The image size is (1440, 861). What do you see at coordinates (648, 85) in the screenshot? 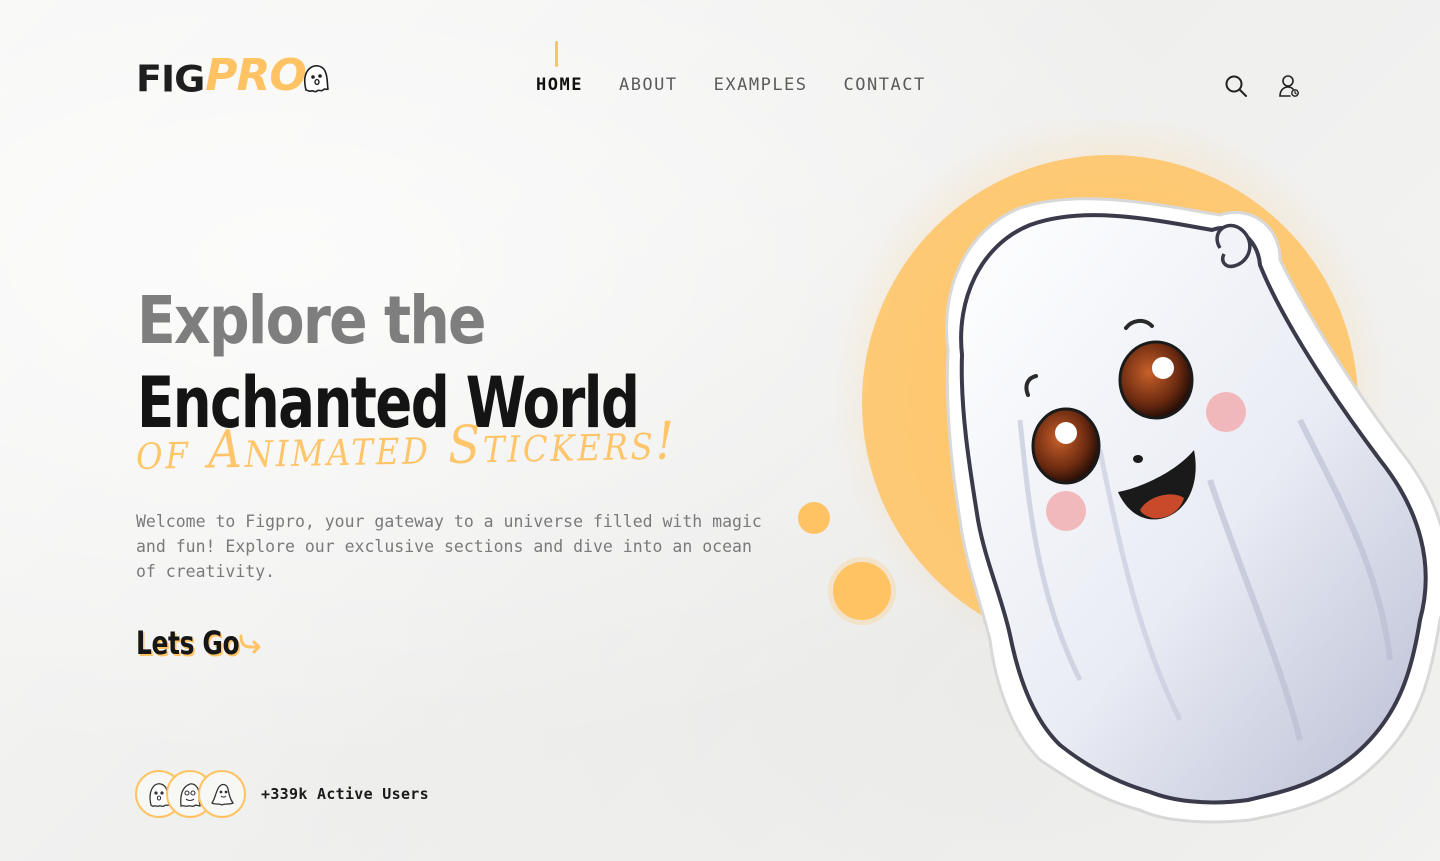
I see `nav-item-about: ABOUT` at bounding box center [648, 85].